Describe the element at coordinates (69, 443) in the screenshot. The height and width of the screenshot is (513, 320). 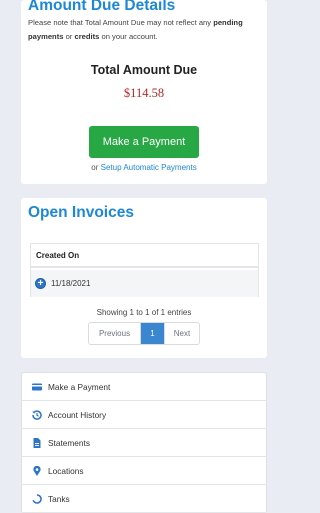
I see `nav-item-label: Statements` at that location.